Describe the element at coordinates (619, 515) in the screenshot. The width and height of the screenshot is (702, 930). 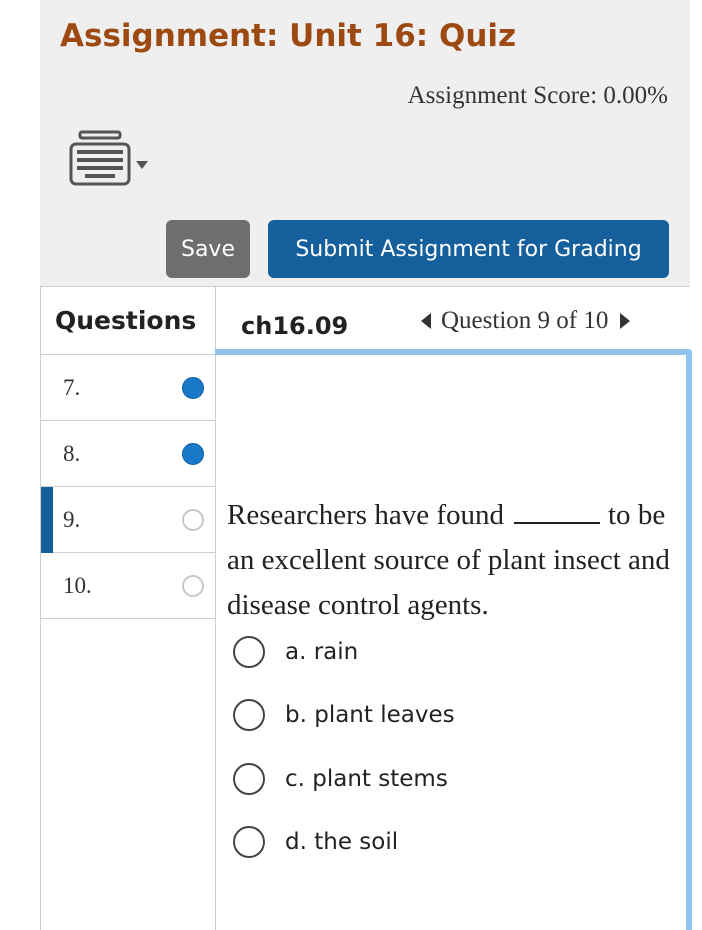
I see `question-text-mid: to` at that location.